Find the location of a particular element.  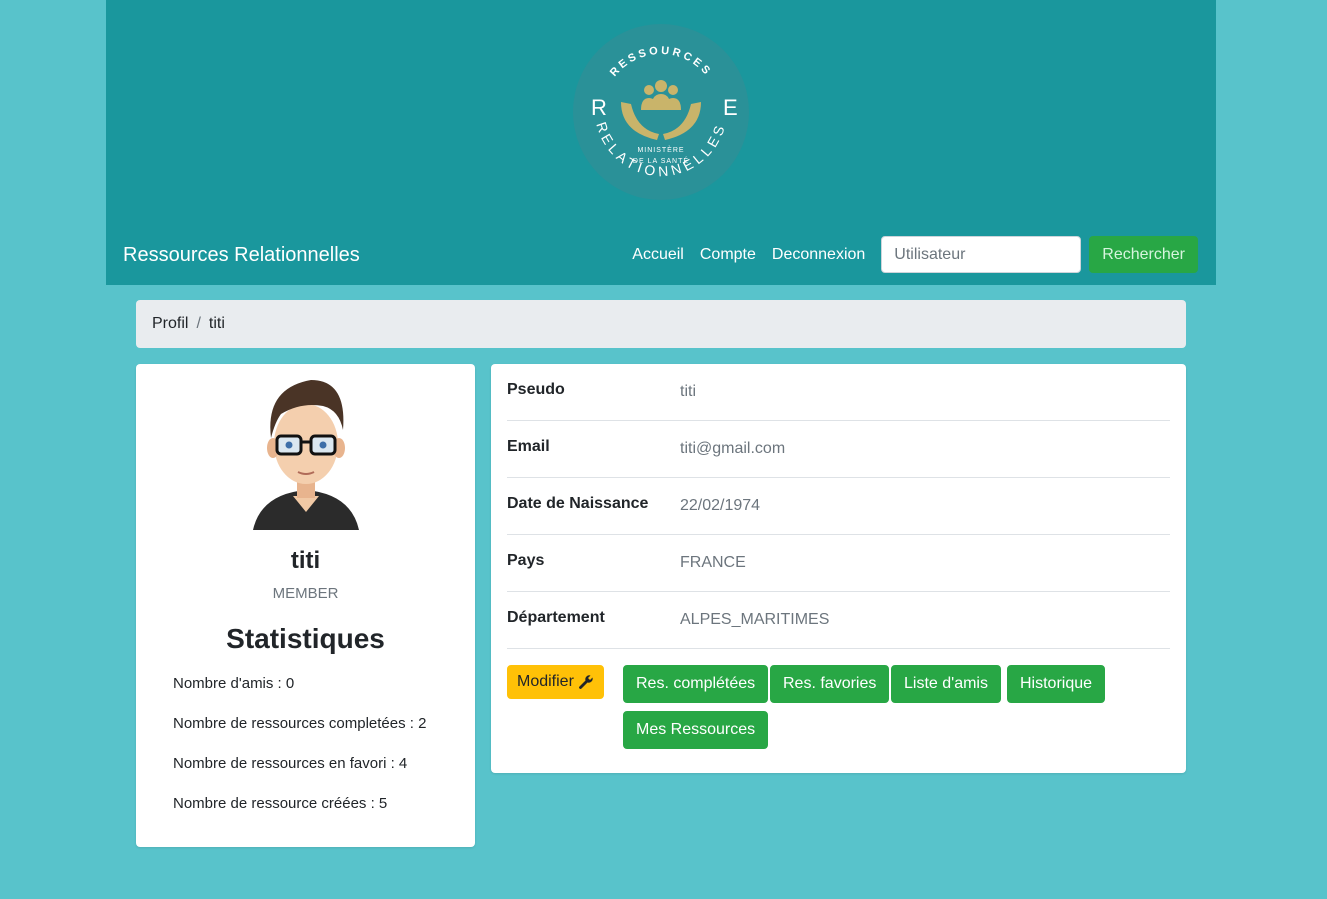

profile-username: titi is located at coordinates (305, 560).